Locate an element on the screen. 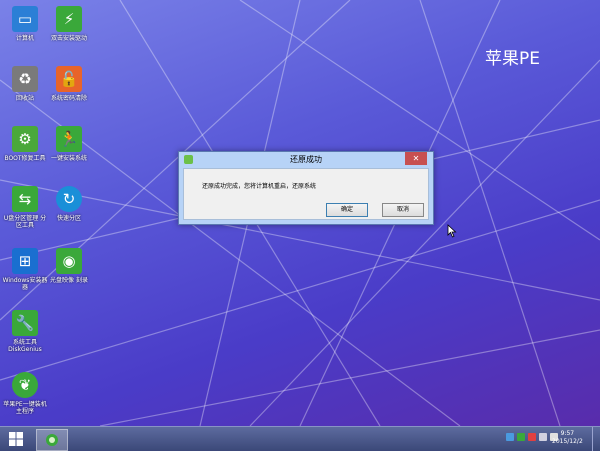 This screenshot has width=600, height=451. unlock-icon: 🔓 is located at coordinates (69, 79).